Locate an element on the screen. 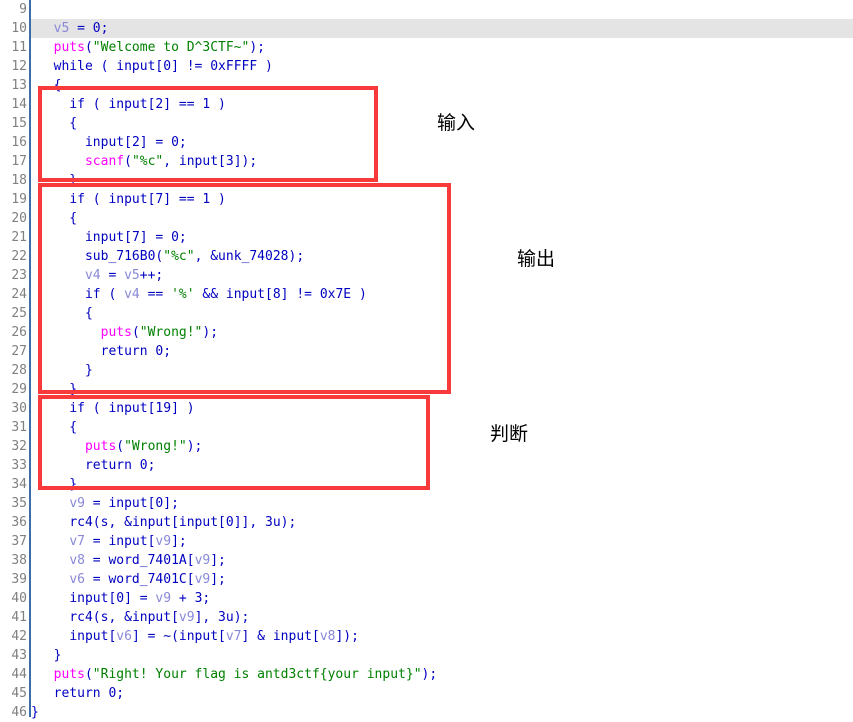  line-number: 10 is located at coordinates (19, 28).